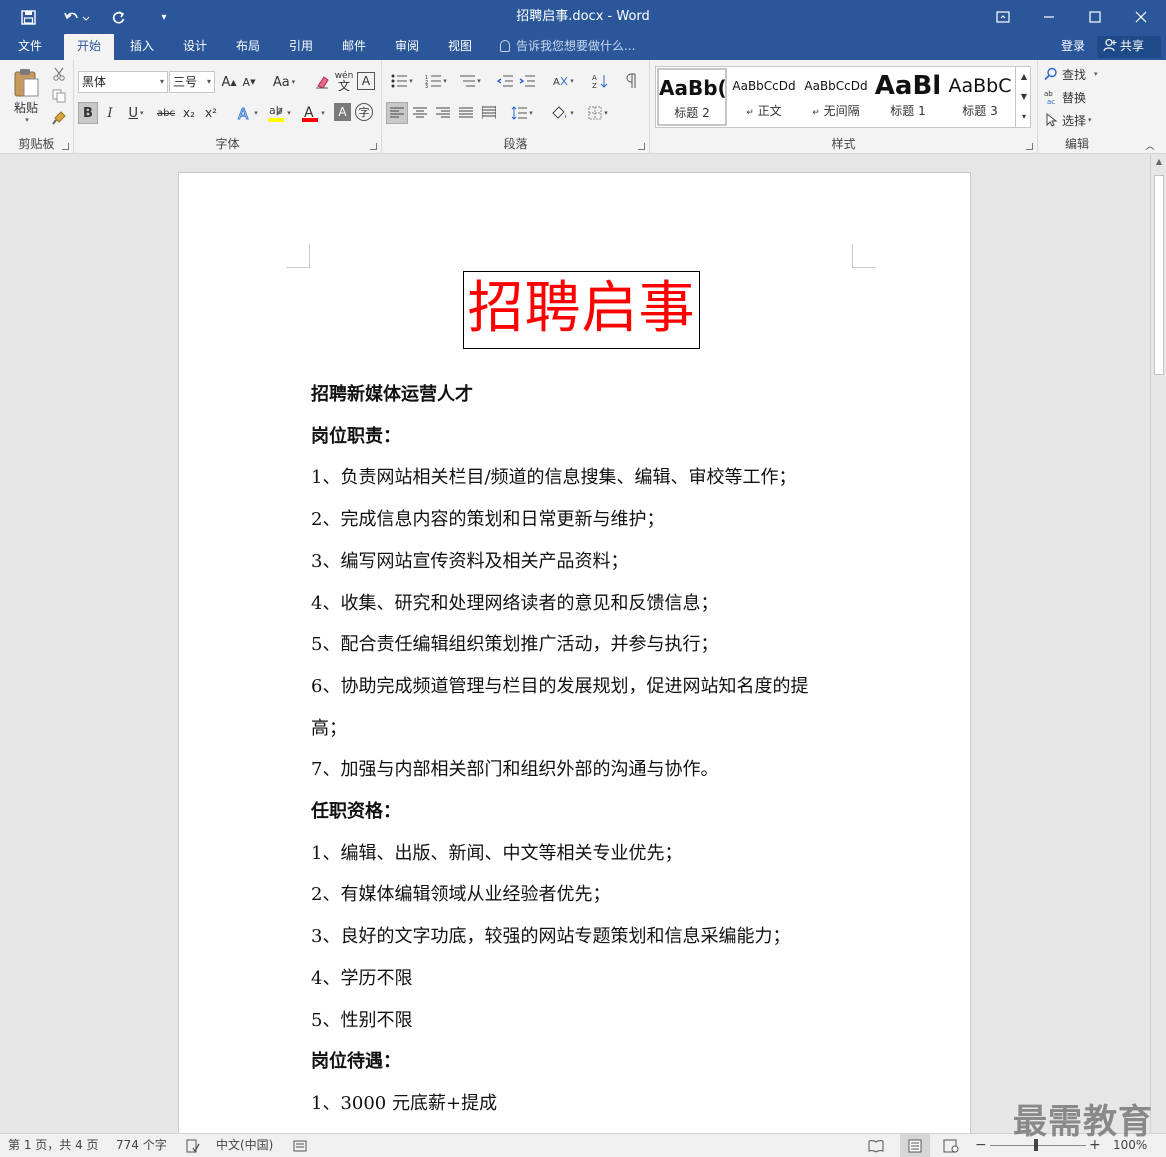 Image resolution: width=1166 pixels, height=1157 pixels. I want to click on align-right-icon, so click(443, 113).